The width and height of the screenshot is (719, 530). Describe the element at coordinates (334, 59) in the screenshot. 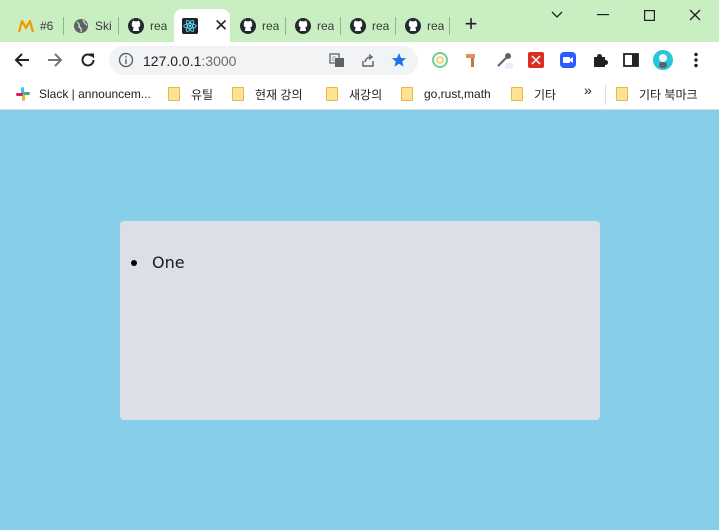

I see `svg-text: G` at that location.